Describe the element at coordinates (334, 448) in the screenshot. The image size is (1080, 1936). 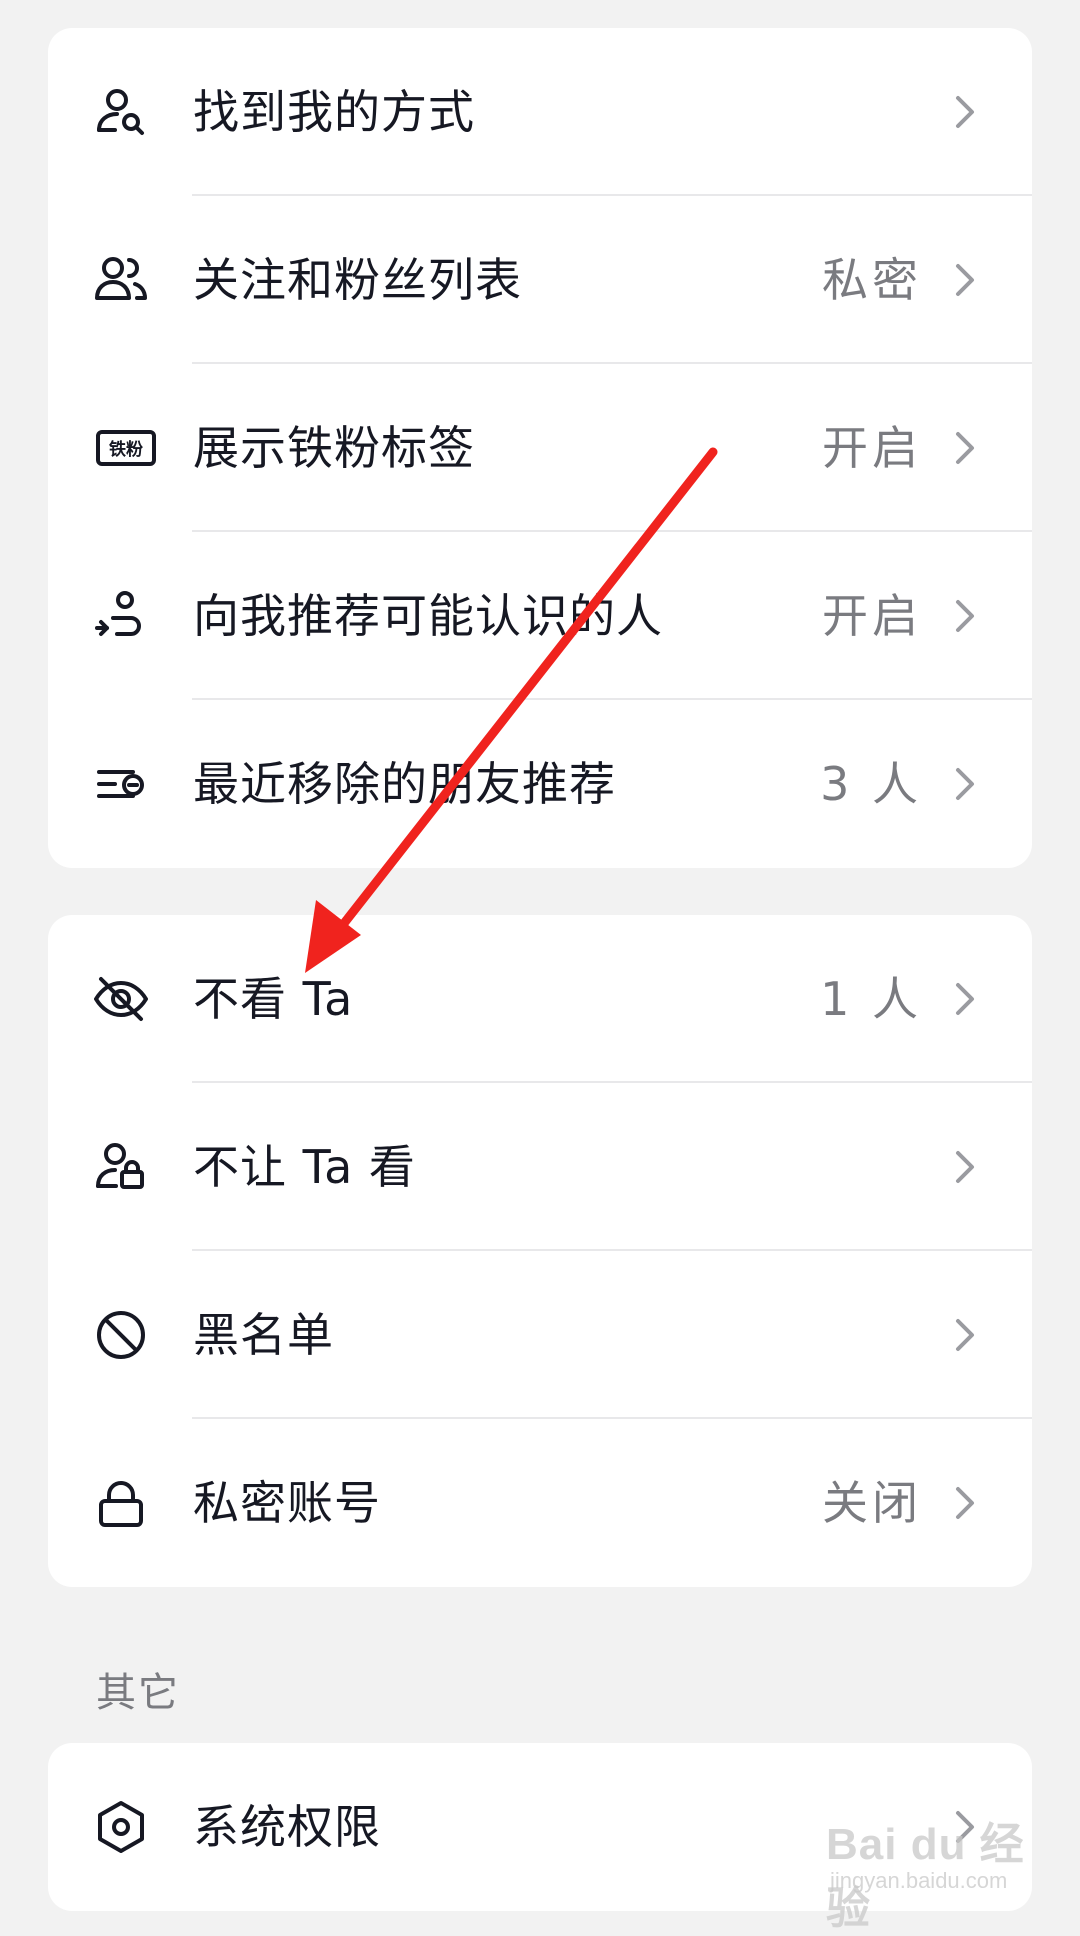
I see `row-label: 展示铁粉标签` at that location.